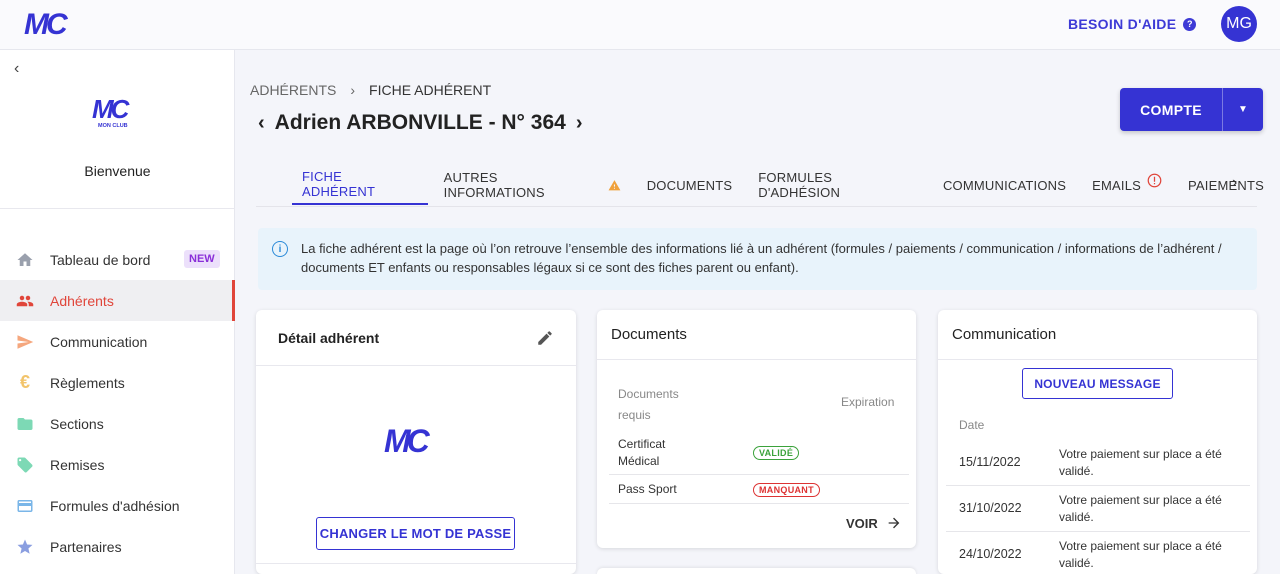 Image resolution: width=1280 pixels, height=574 pixels. Describe the element at coordinates (82, 300) in the screenshot. I see `sidebar-item-label: Adhérents` at that location.